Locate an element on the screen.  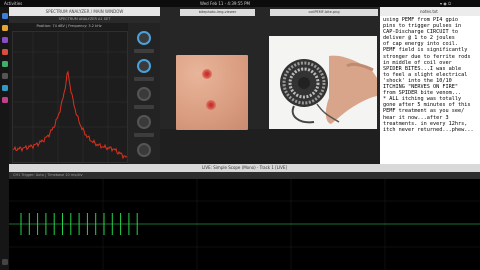
browser-icon is located at coordinates (4, 16).